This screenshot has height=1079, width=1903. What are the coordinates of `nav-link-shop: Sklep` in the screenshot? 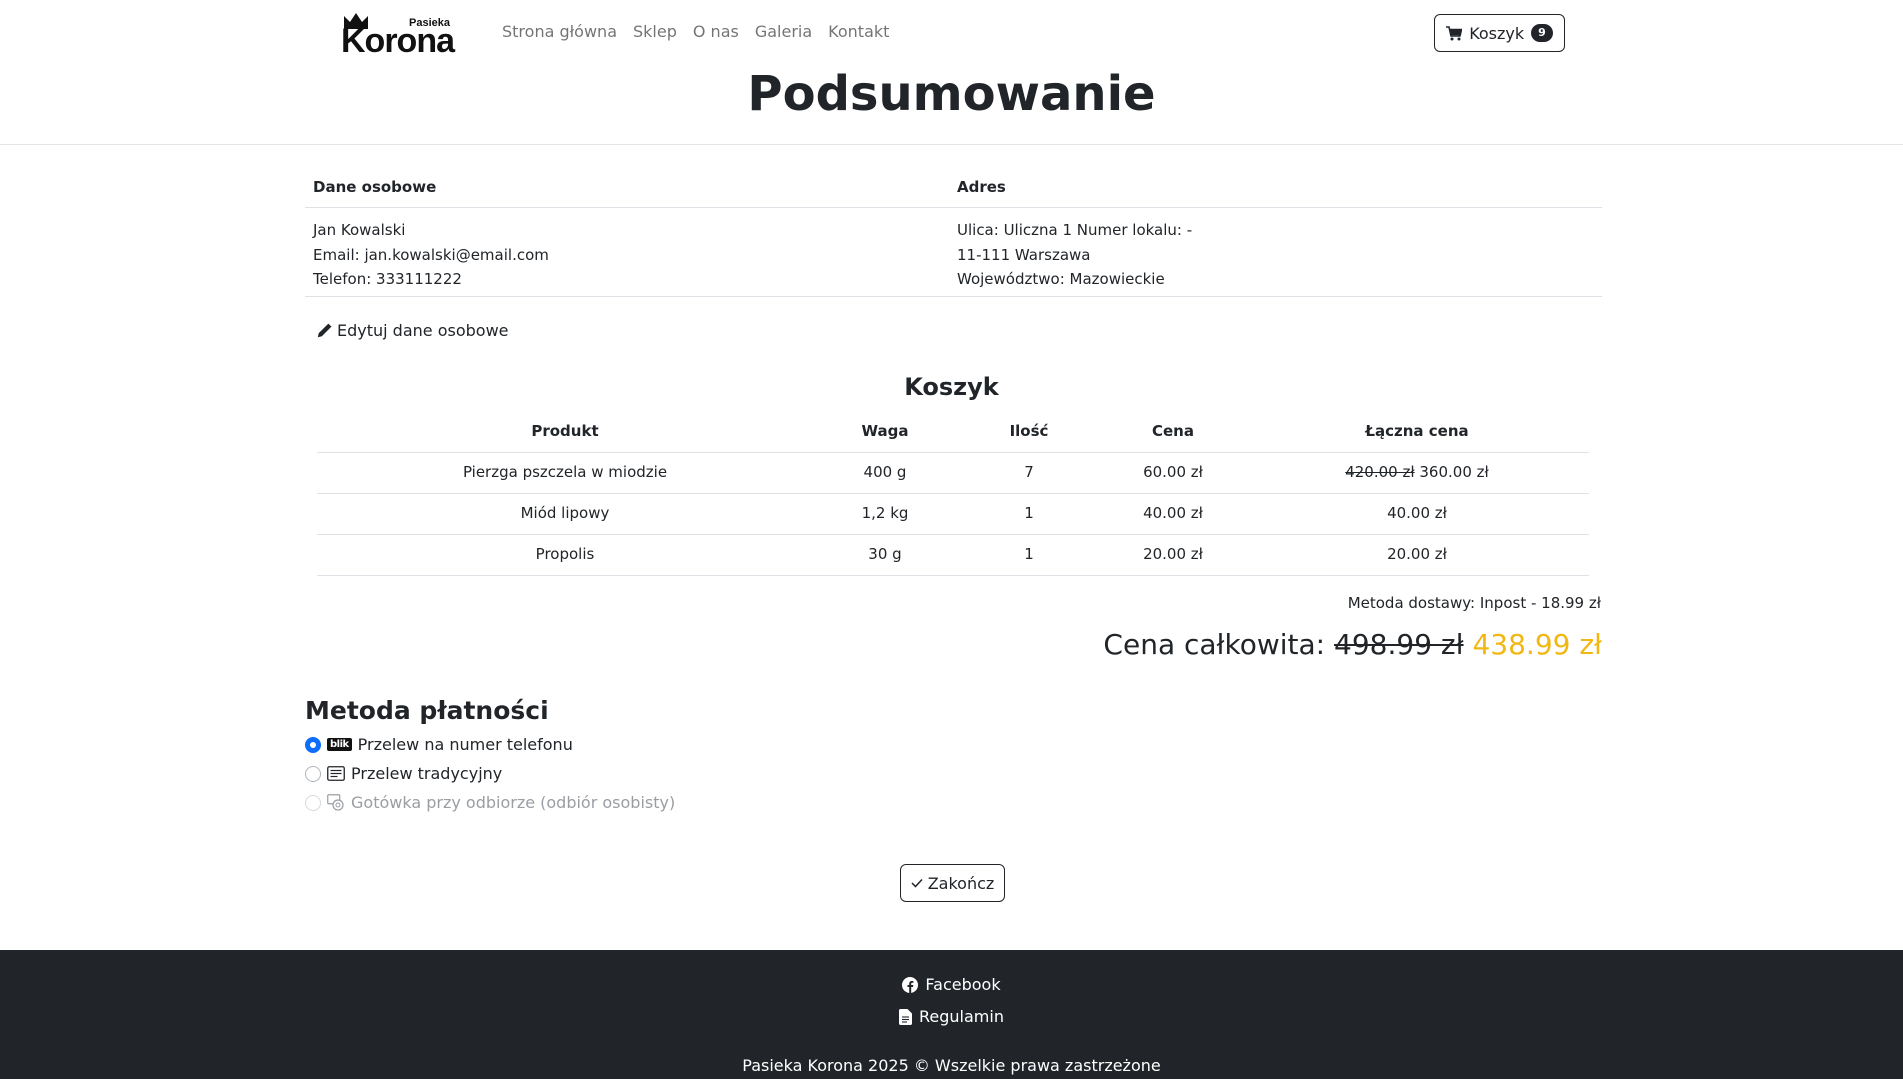 It's located at (655, 31).